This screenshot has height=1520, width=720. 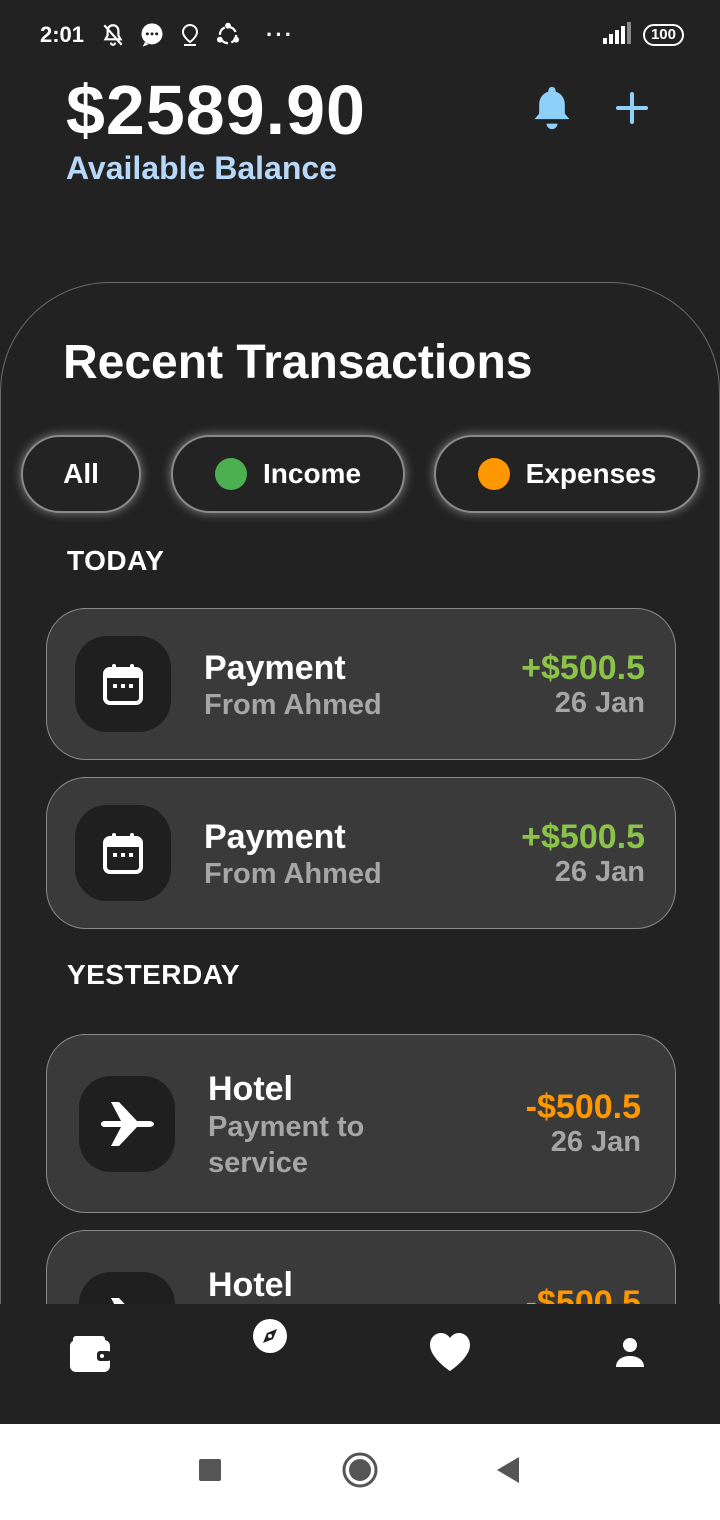 I want to click on filter-chip-expenses: Expenses, so click(x=567, y=474).